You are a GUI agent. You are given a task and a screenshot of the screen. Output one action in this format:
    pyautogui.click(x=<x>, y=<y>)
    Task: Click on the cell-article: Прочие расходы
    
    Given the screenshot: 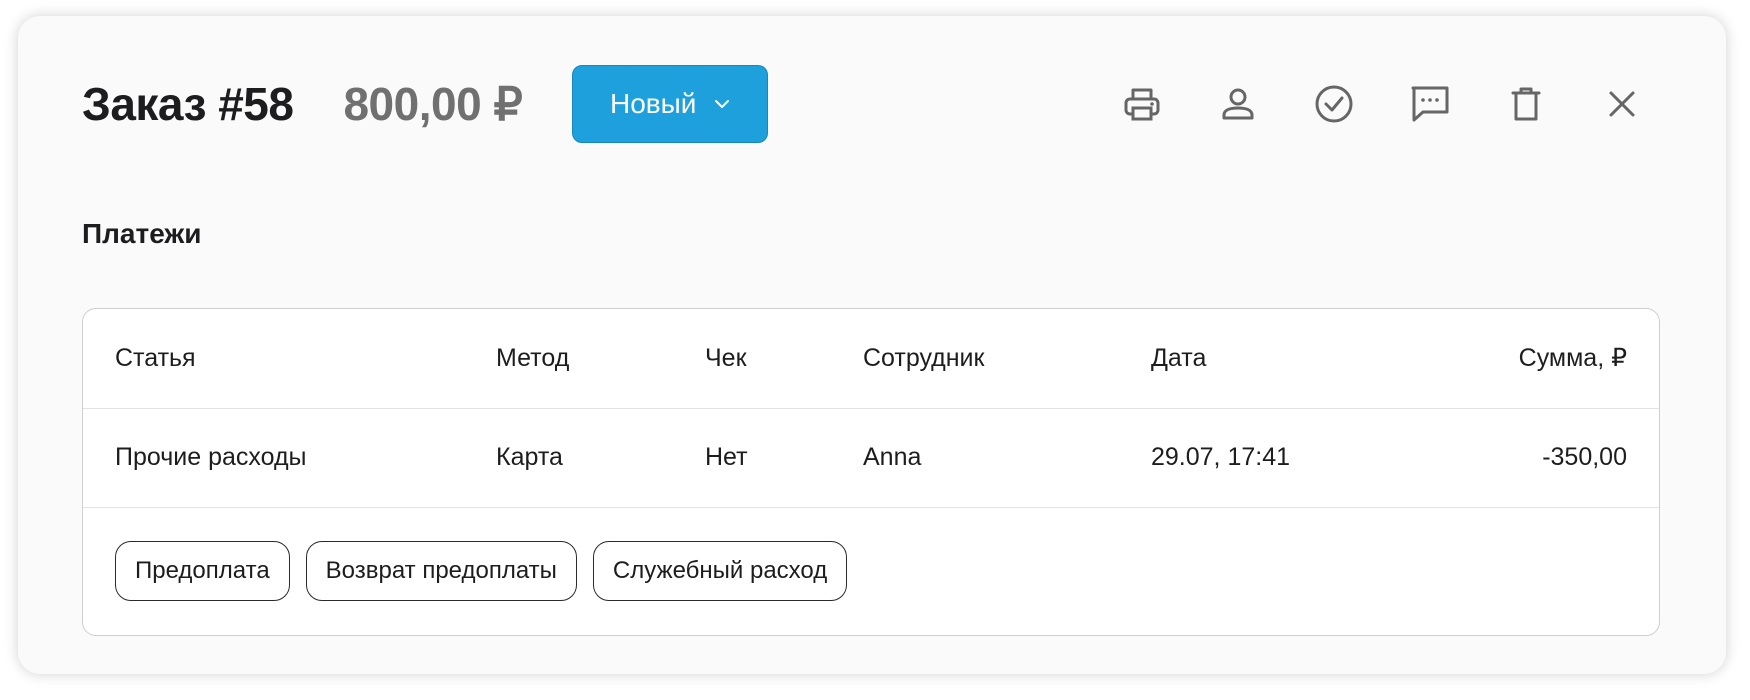 What is the action you would take?
    pyautogui.click(x=211, y=457)
    